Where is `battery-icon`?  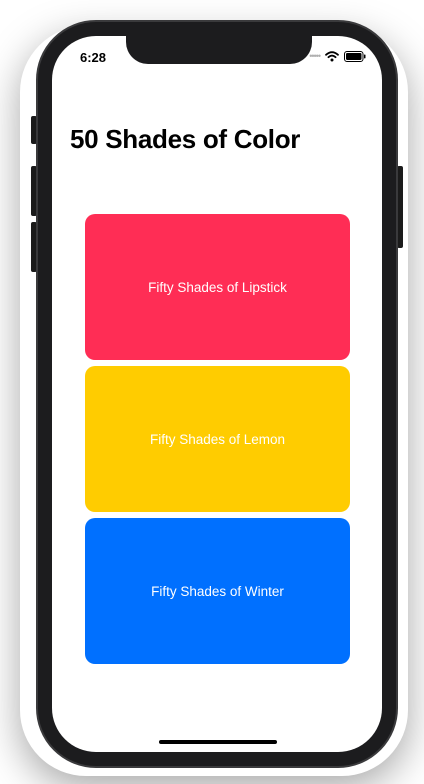 battery-icon is located at coordinates (355, 56).